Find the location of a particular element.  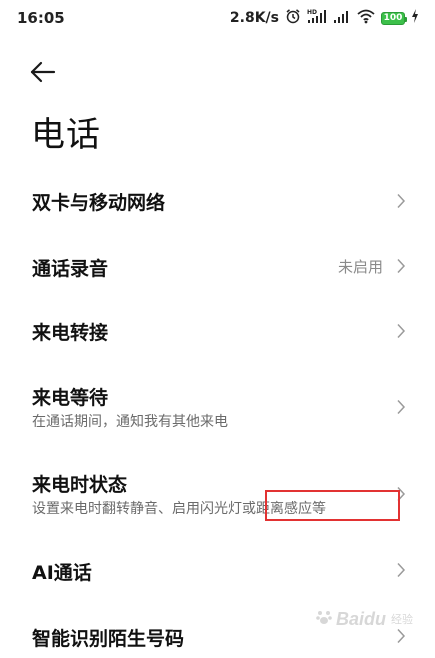

page-title: 电话 is located at coordinates (66, 135).